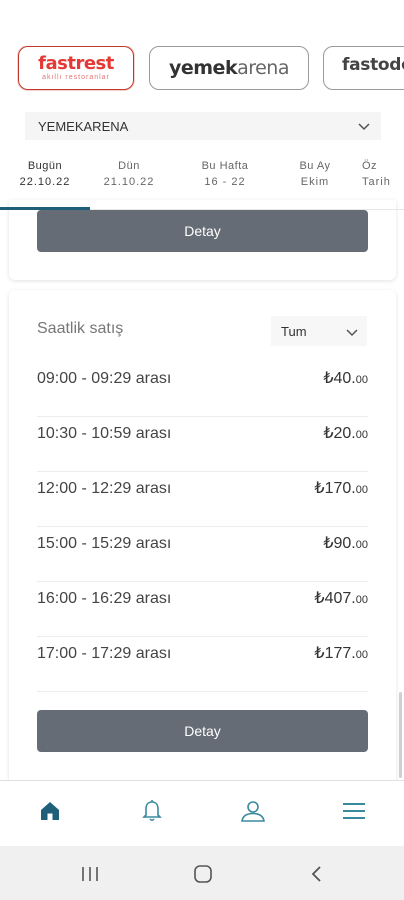 Image resolution: width=404 pixels, height=900 pixels. What do you see at coordinates (345, 543) in the screenshot?
I see `sales-amount: ₺90.00` at bounding box center [345, 543].